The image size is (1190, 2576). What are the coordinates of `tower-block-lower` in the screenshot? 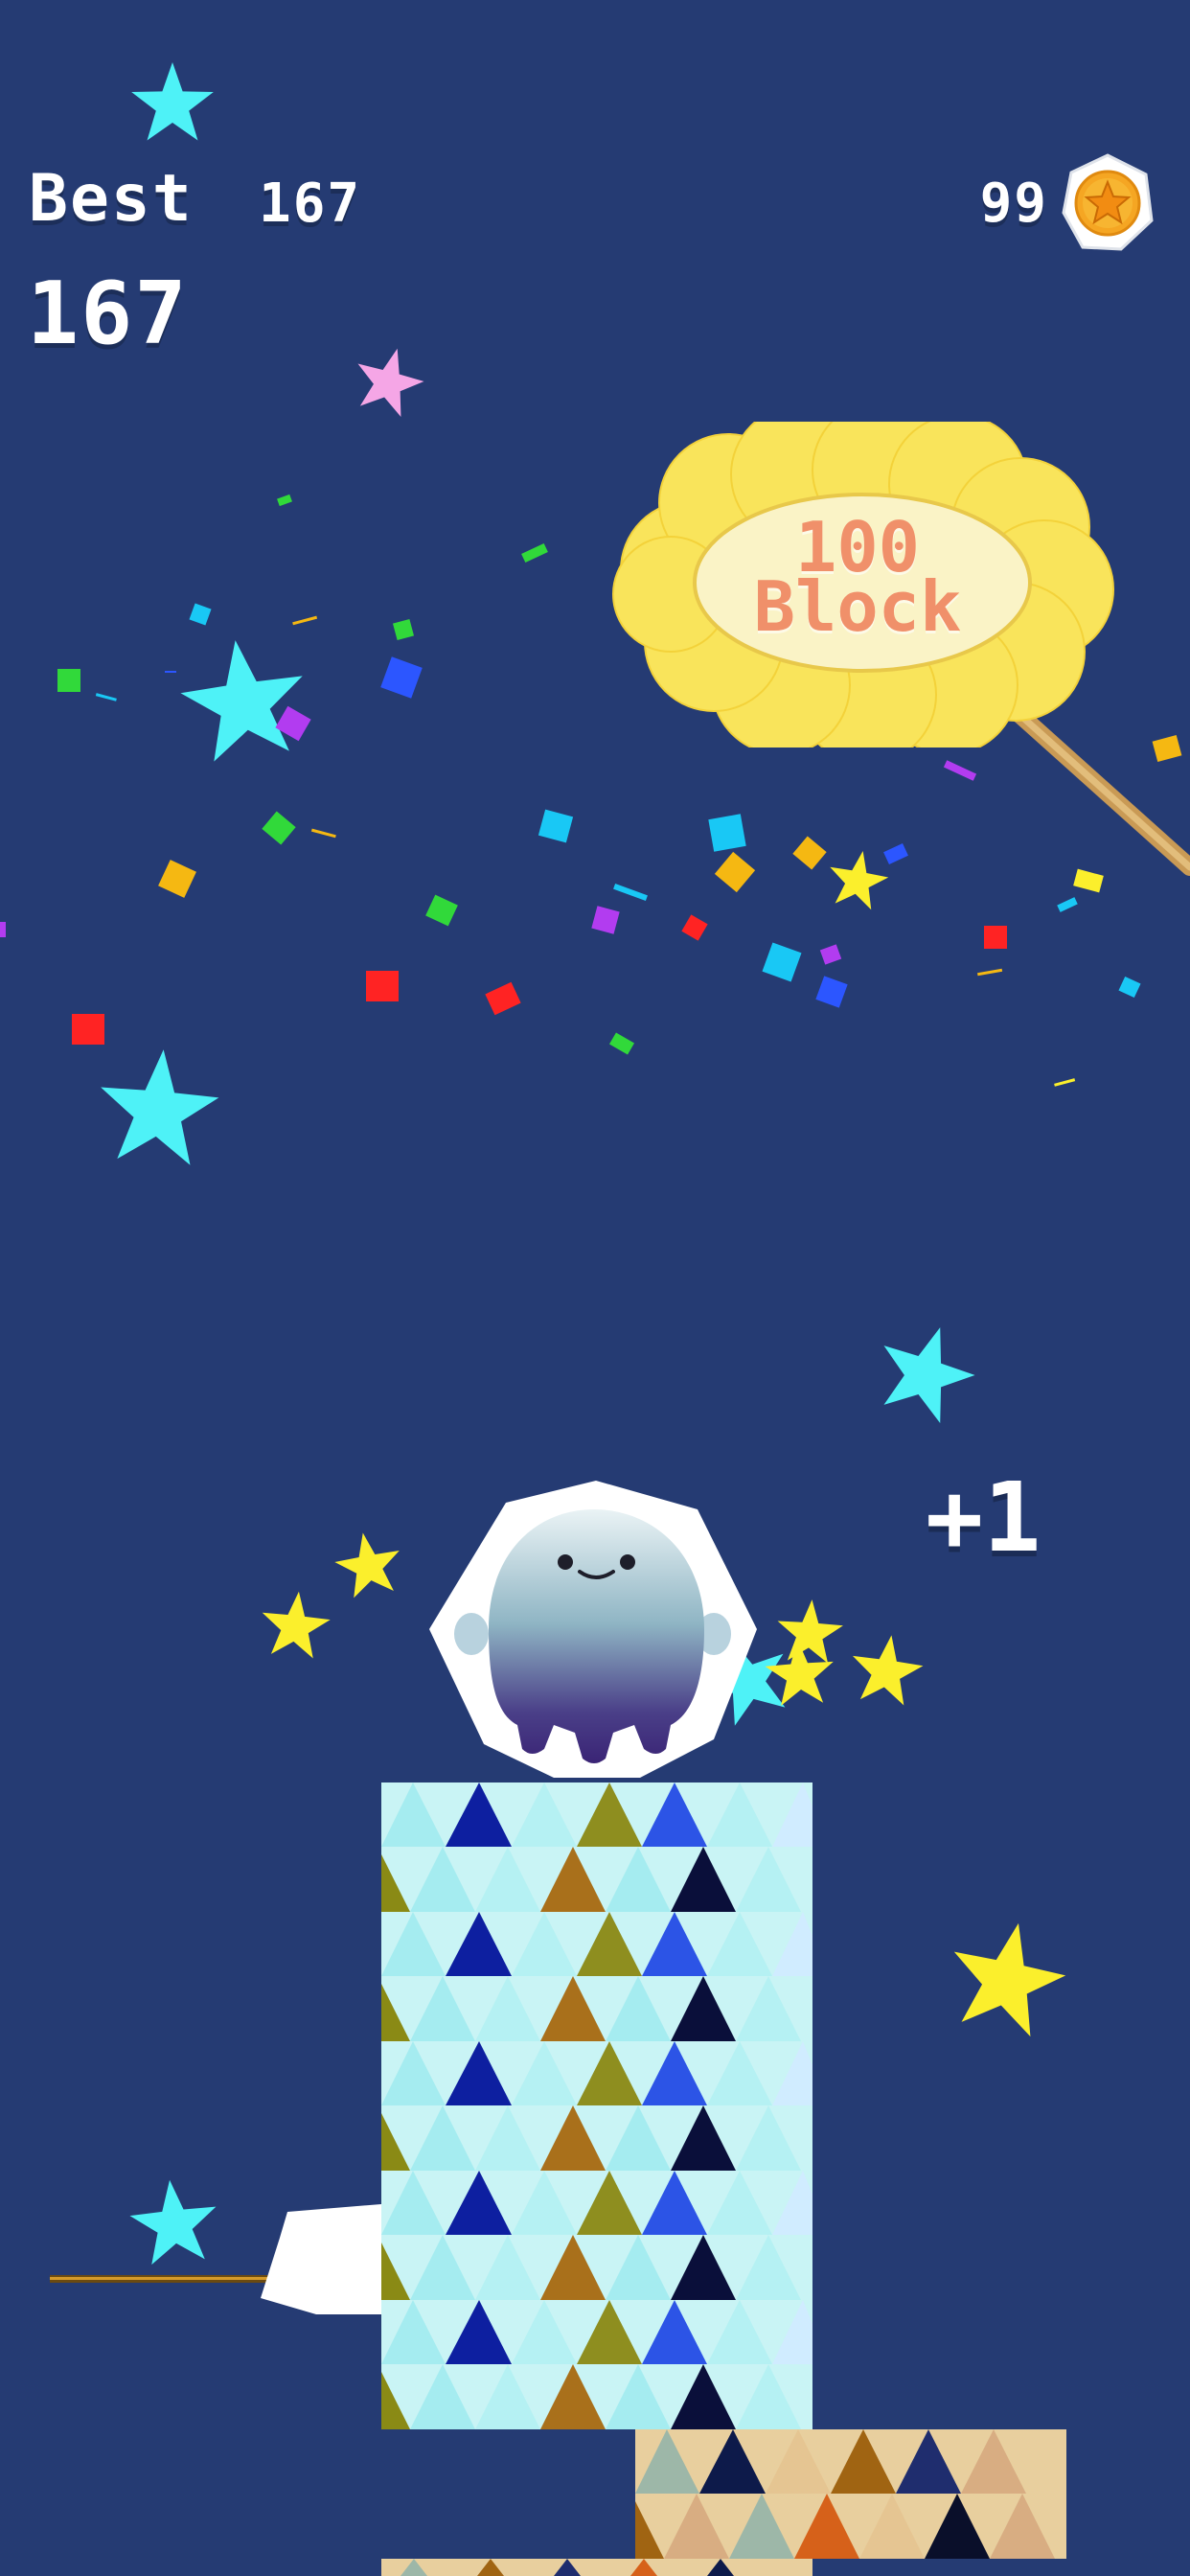 It's located at (851, 2494).